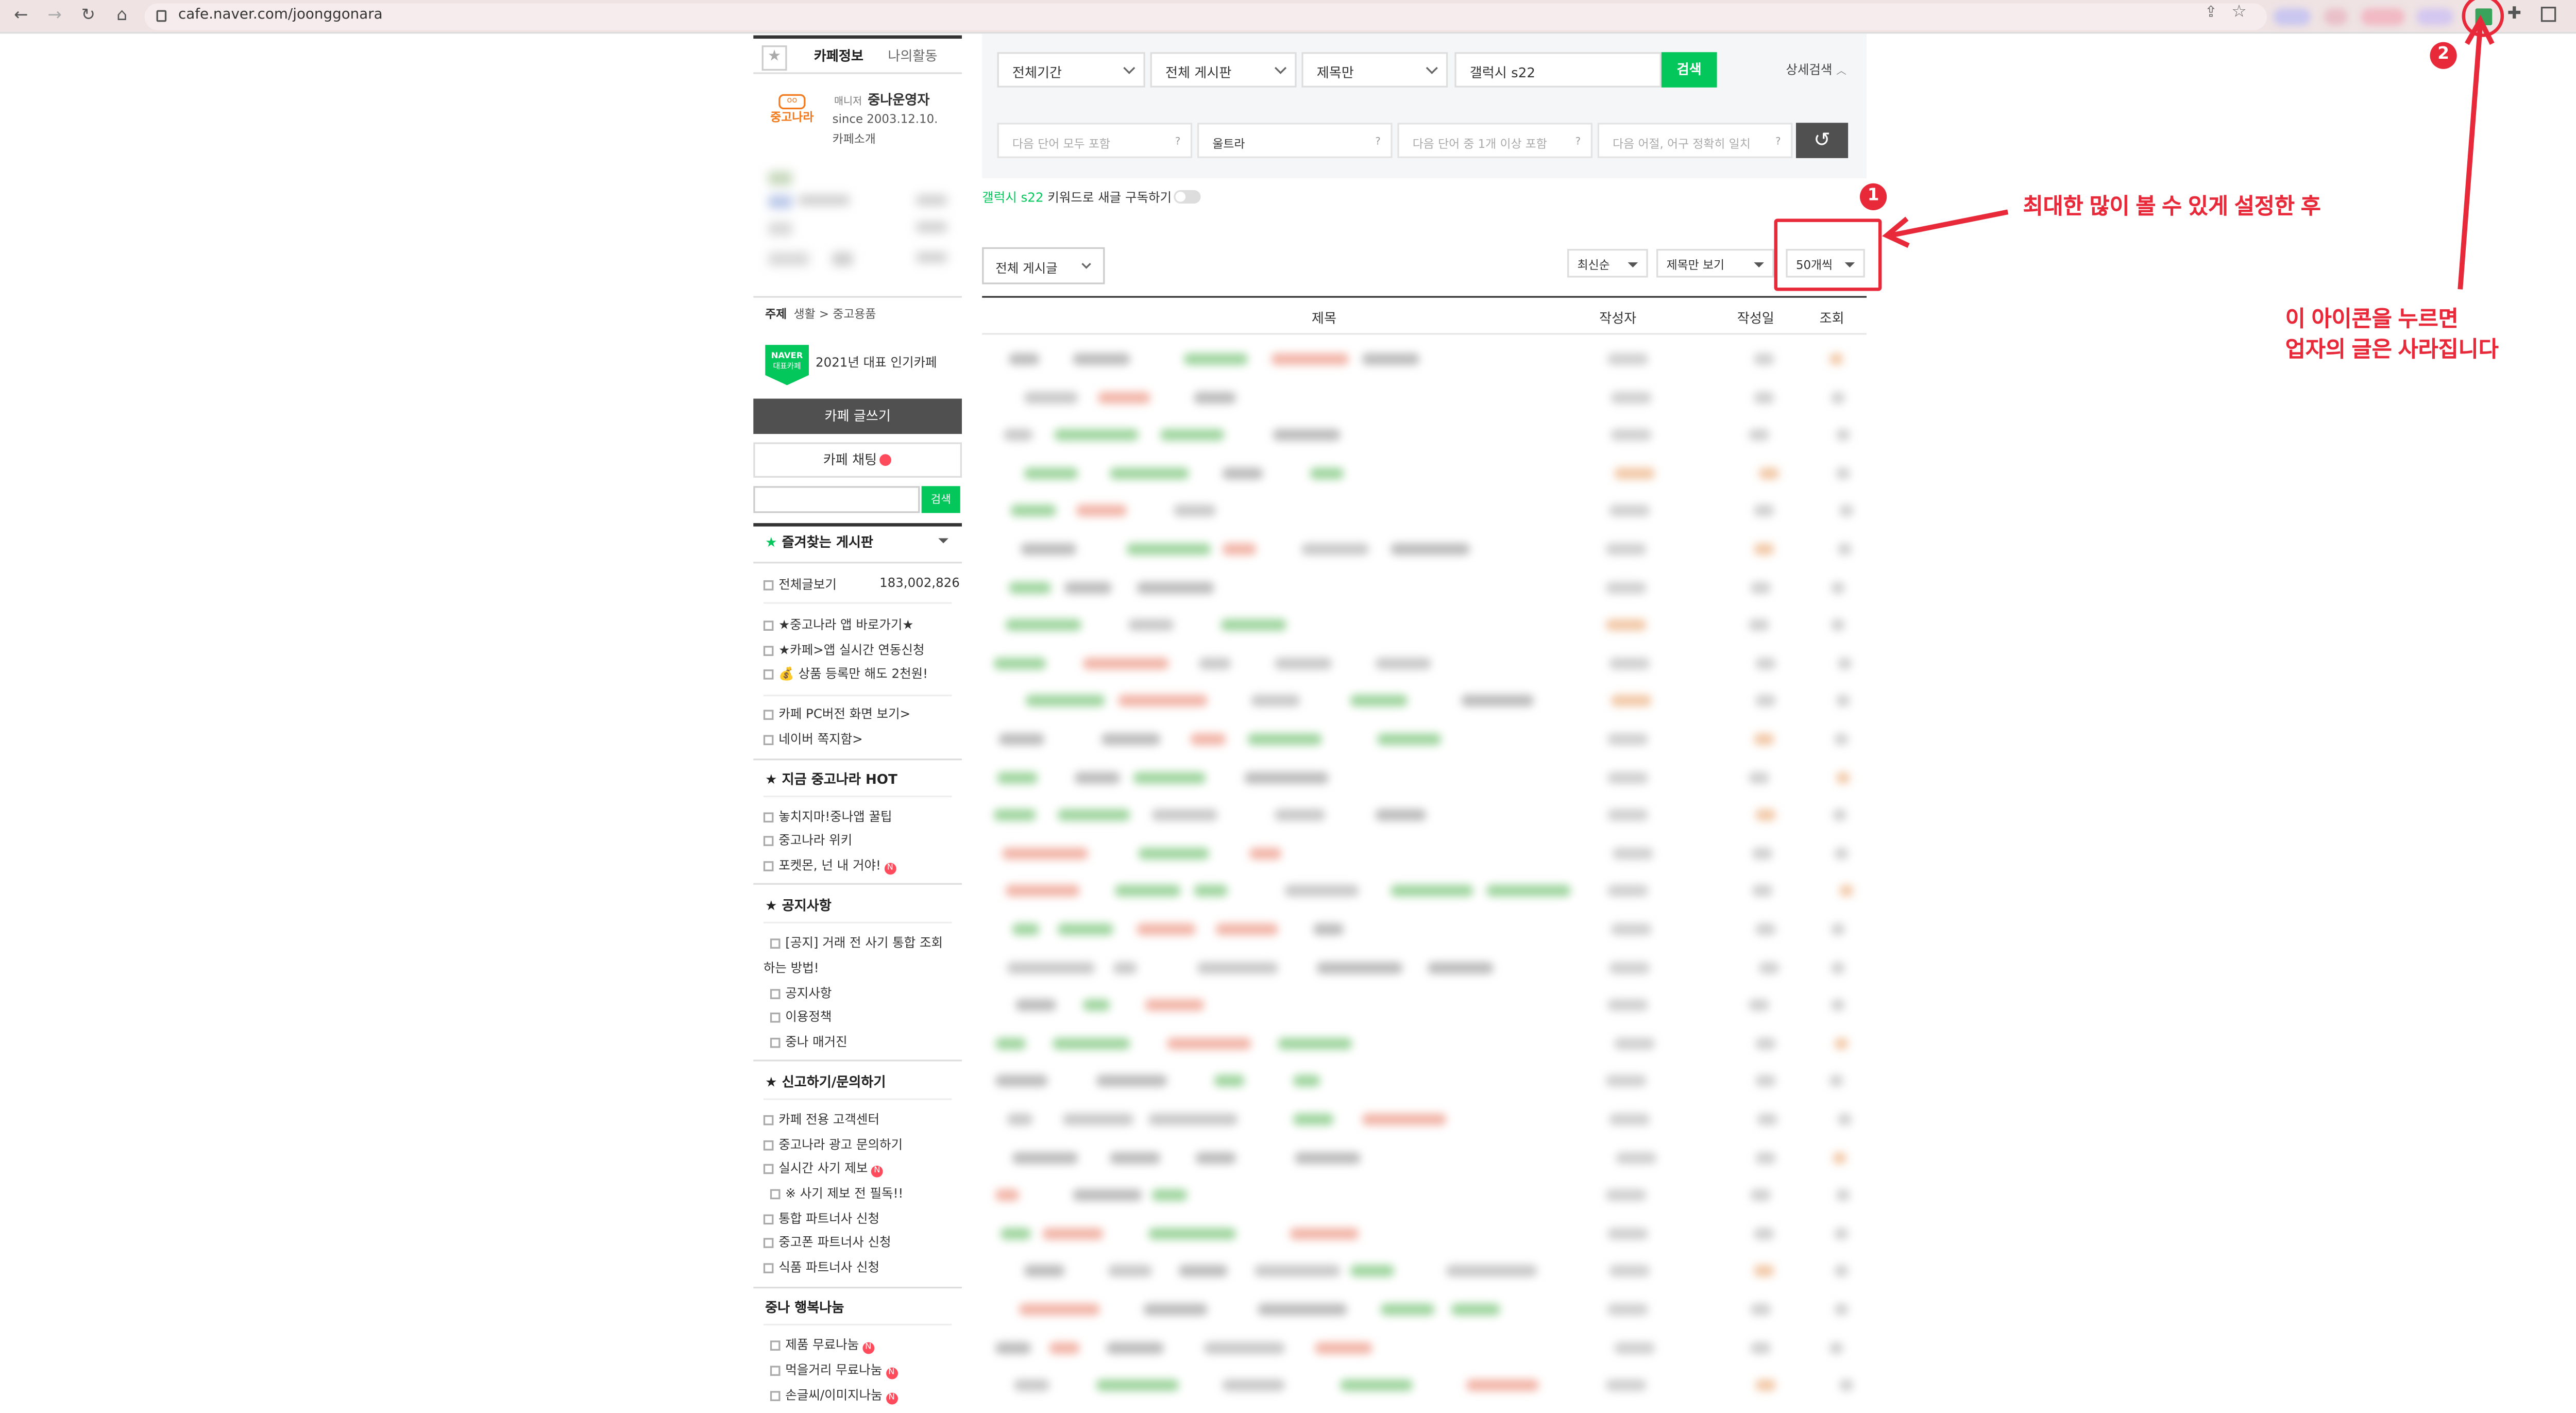  I want to click on tab-cafe-info: 카페정보, so click(838, 56).